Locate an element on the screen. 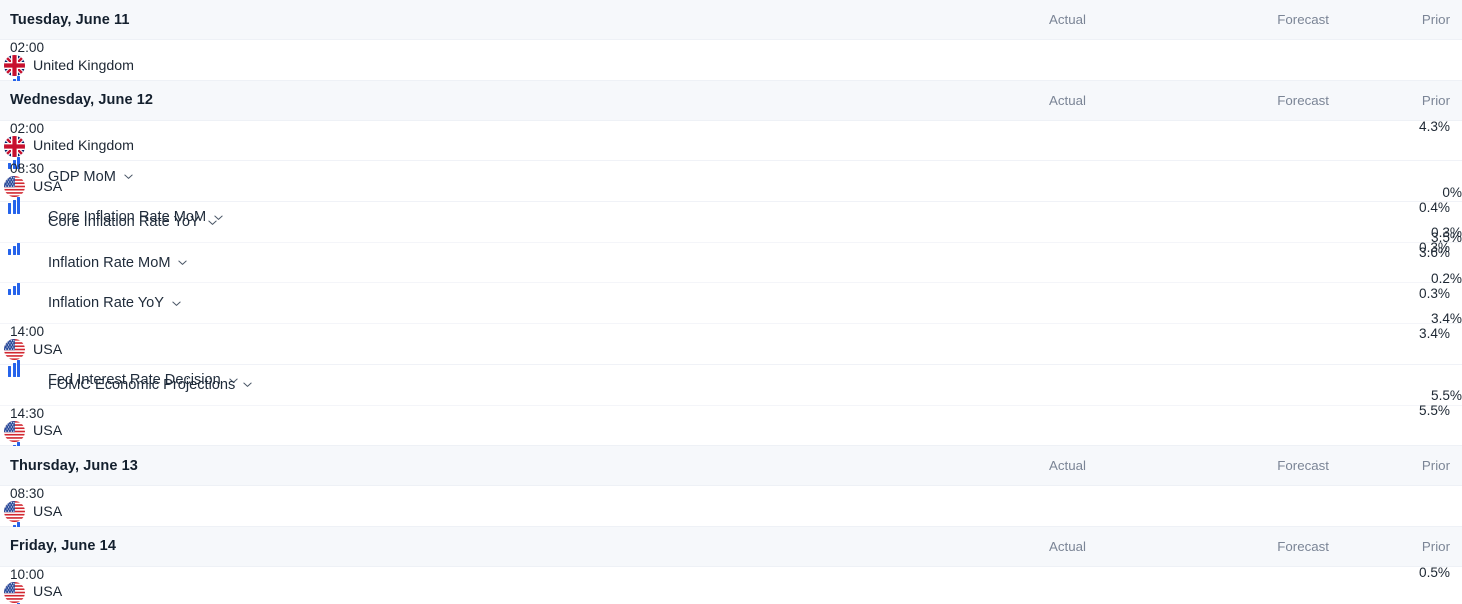  event-time: 10:00 is located at coordinates (27, 574).